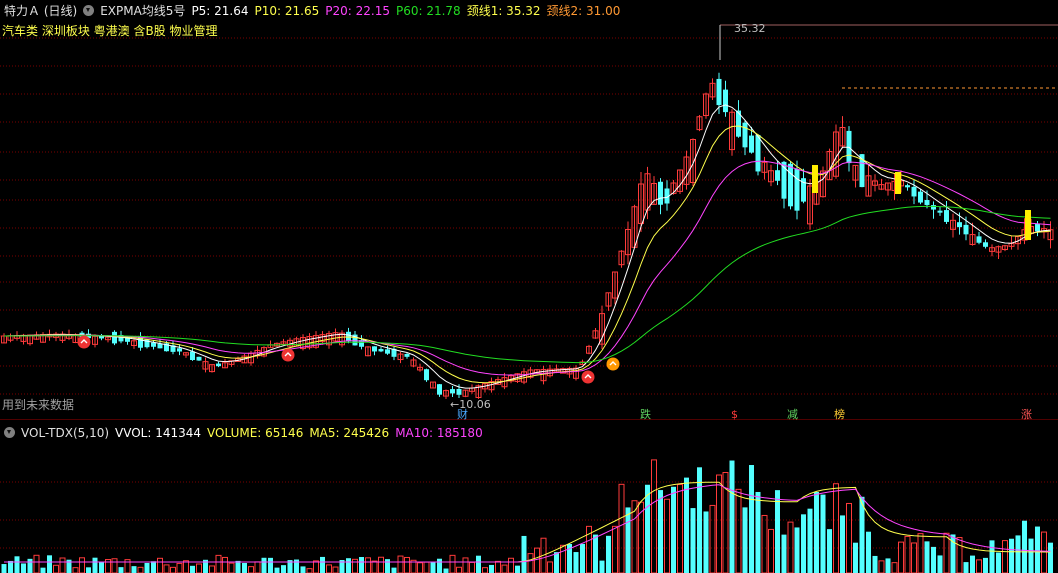 The height and width of the screenshot is (573, 1058). Describe the element at coordinates (158, 433) in the screenshot. I see `vvol-value: VVOL: 141344` at that location.